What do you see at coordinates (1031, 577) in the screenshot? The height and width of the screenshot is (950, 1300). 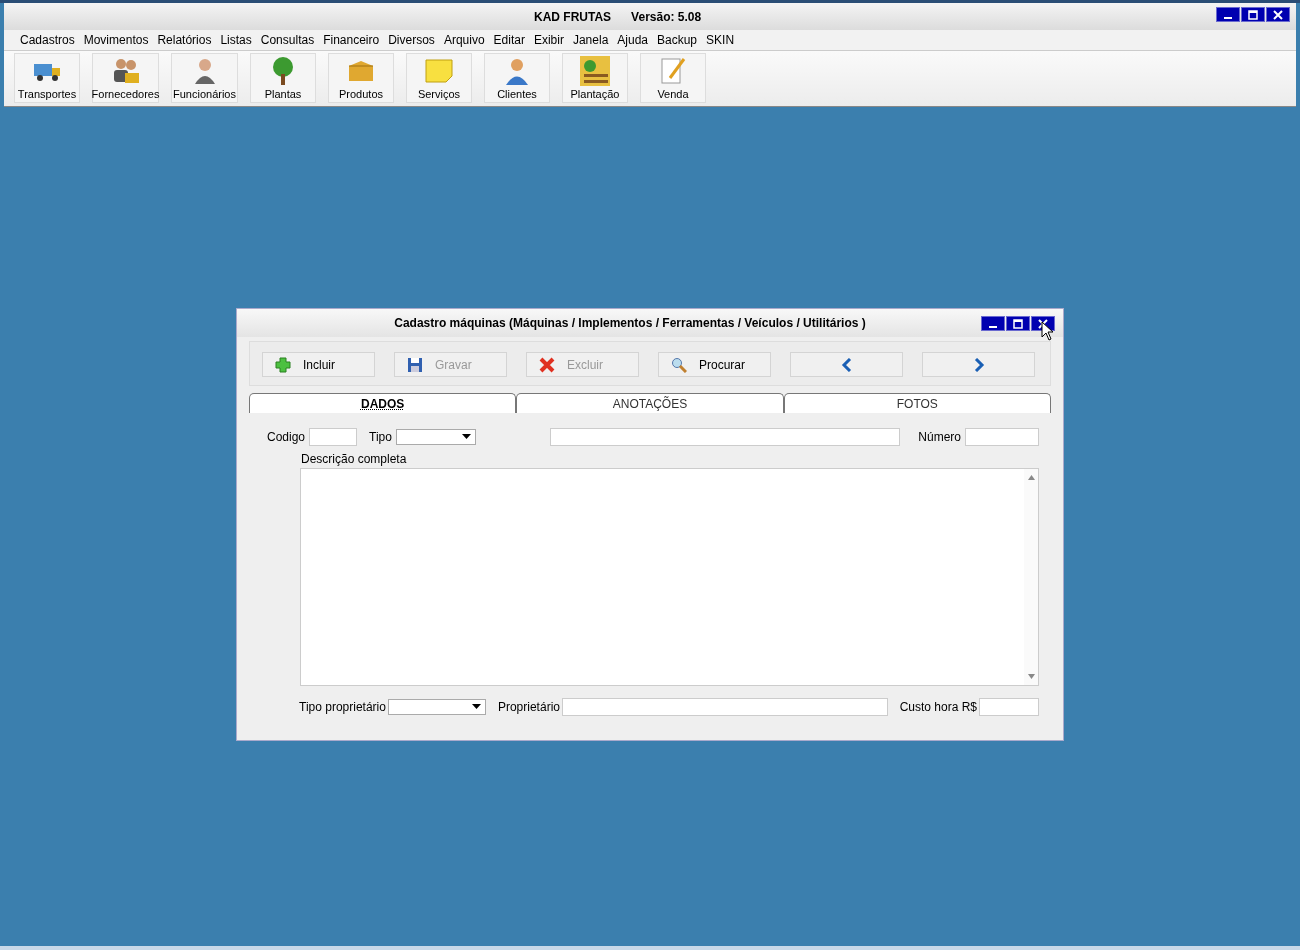 I see `scrollbar` at bounding box center [1031, 577].